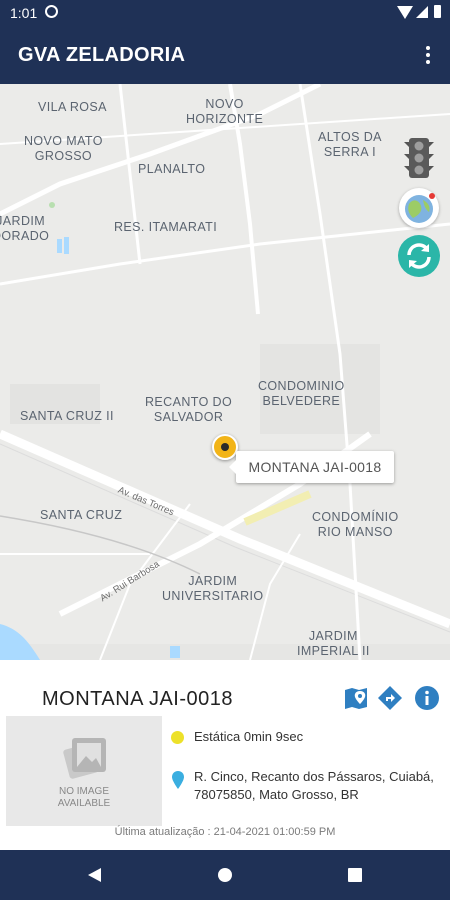 The image size is (450, 900). I want to click on refresh-icon, so click(419, 256).